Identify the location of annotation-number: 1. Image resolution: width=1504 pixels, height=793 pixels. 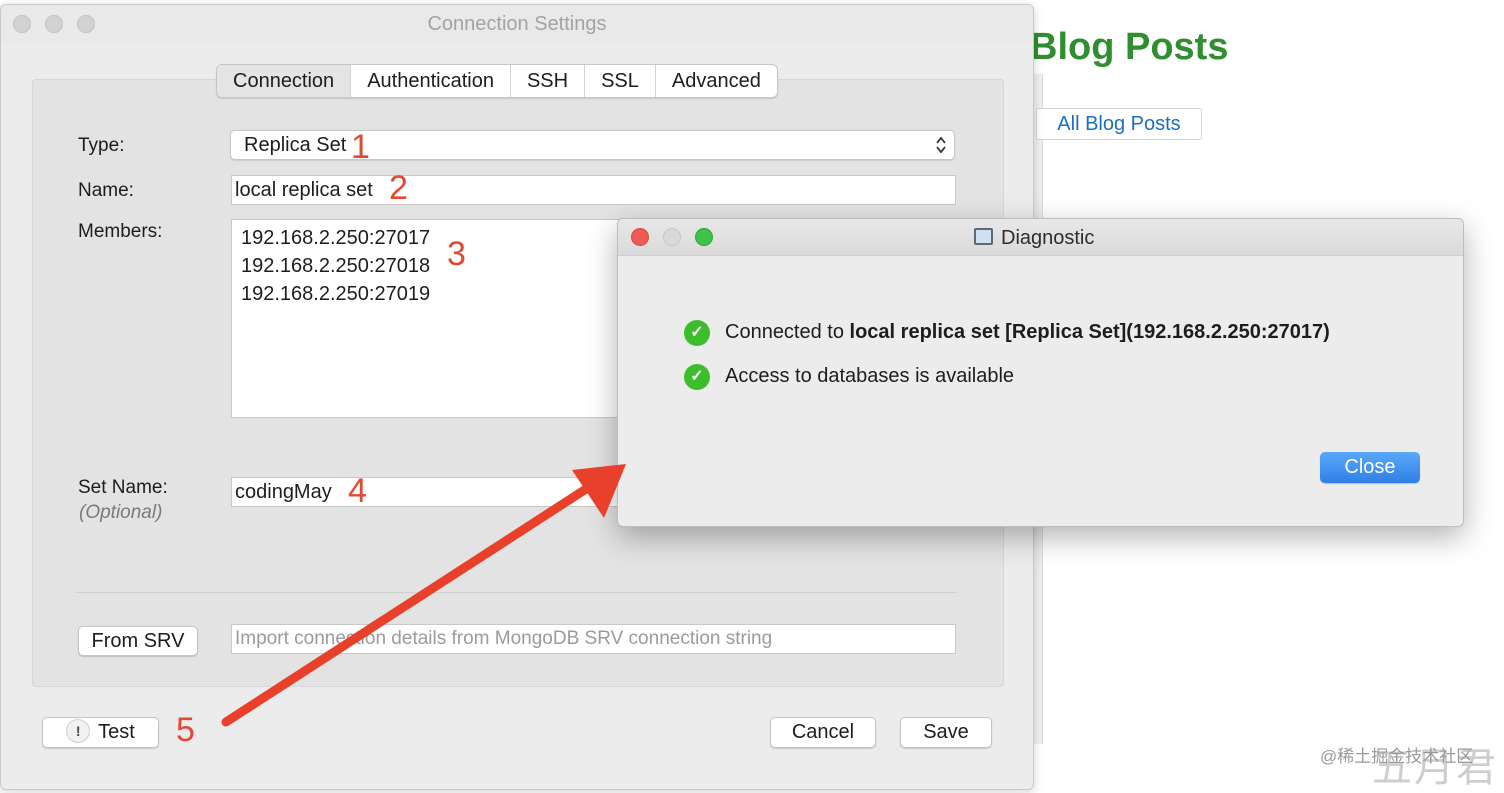
(360, 147).